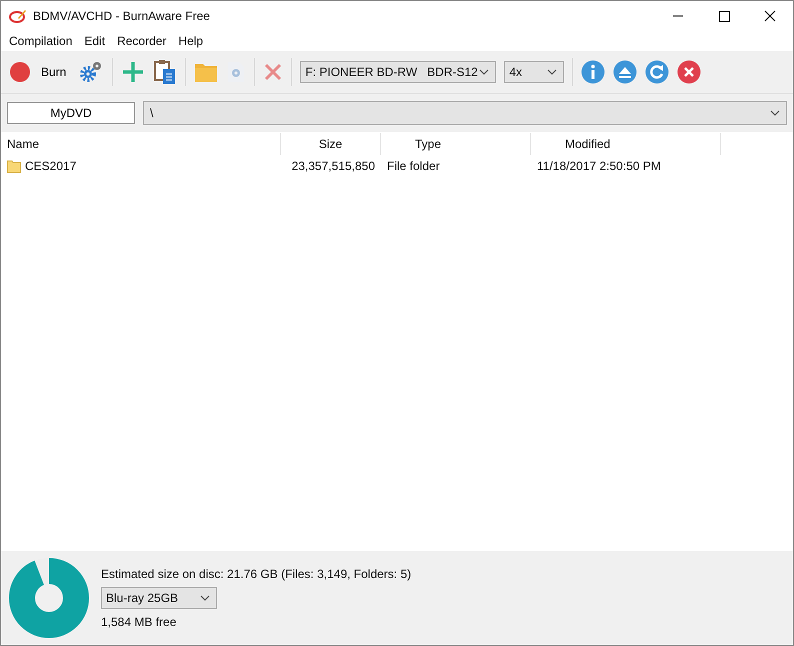 The width and height of the screenshot is (794, 646). Describe the element at coordinates (456, 144) in the screenshot. I see `column-header: Type` at that location.